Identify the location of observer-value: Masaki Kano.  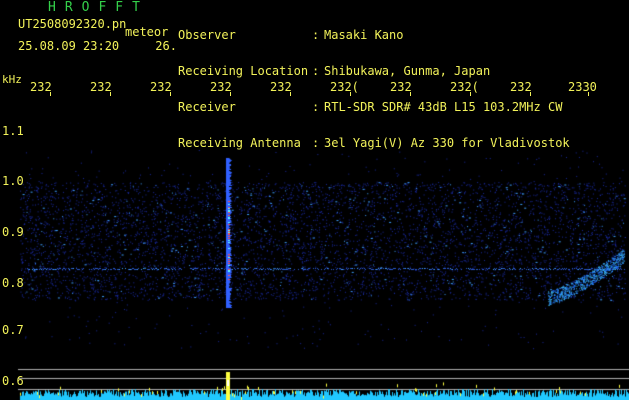
(364, 35).